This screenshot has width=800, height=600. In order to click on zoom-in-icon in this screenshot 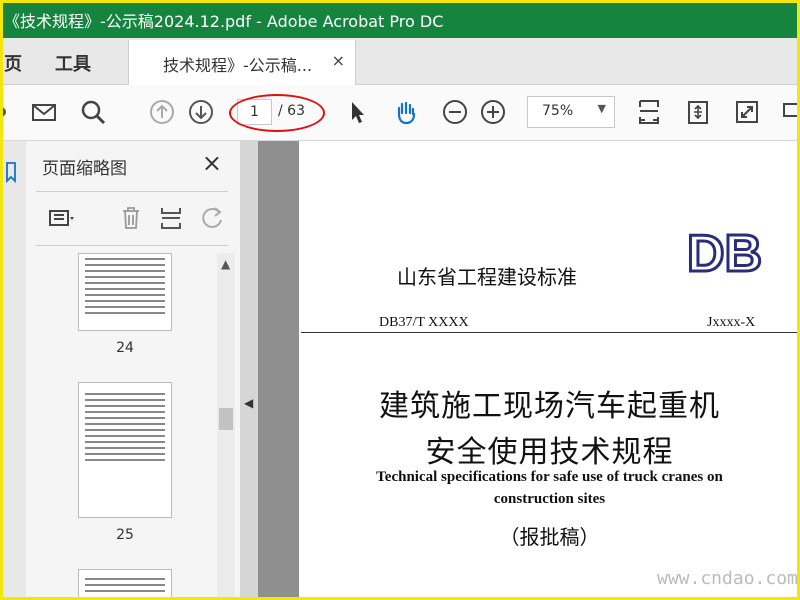, I will do `click(493, 112)`.